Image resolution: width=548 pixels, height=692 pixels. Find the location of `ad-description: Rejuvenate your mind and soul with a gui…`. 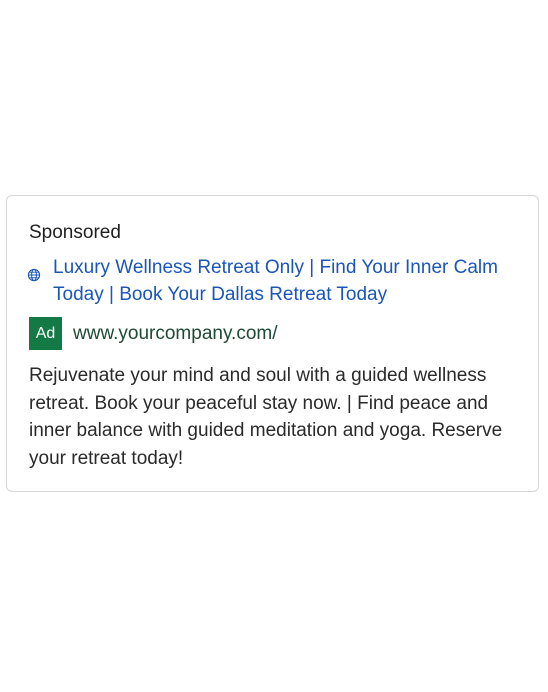

ad-description: Rejuvenate your mind and soul with a gui… is located at coordinates (266, 417).